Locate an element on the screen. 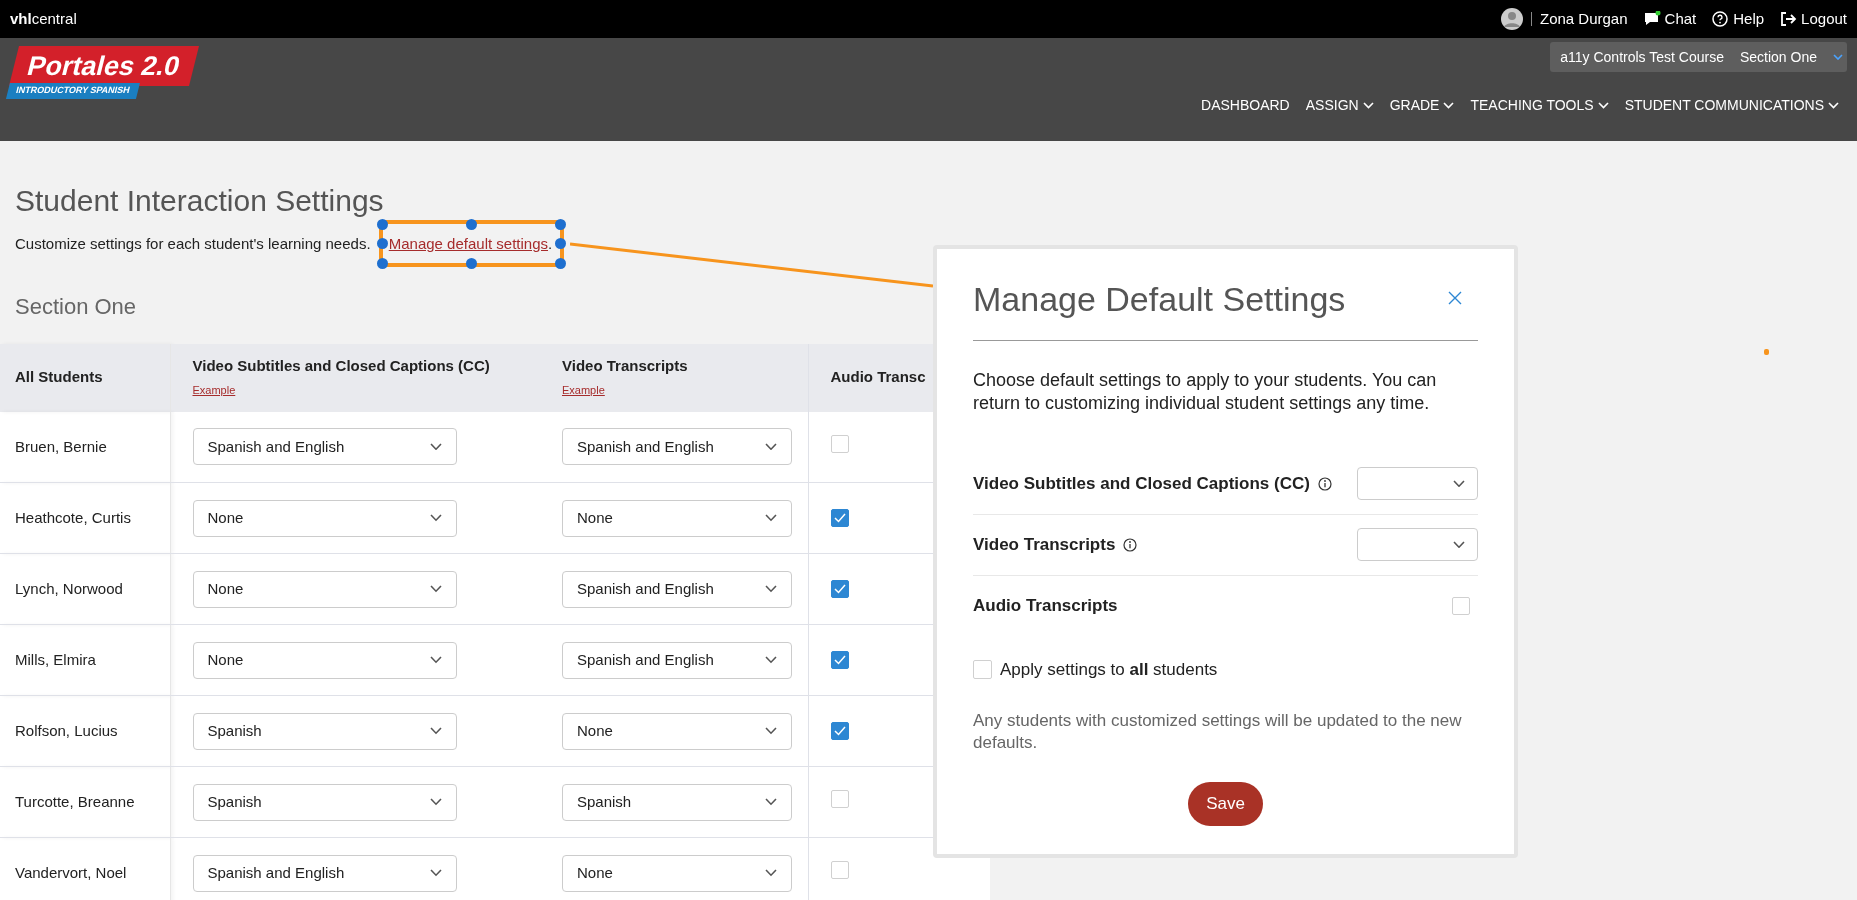 This screenshot has width=1857, height=900. course-selector: a11y Controls Test Course Section One is located at coordinates (1698, 57).